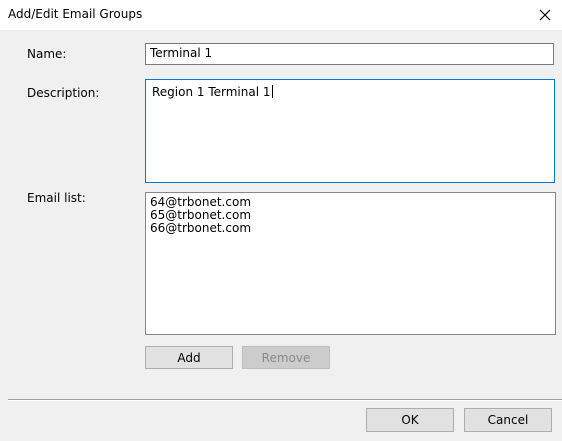  I want to click on close-button, so click(545, 15).